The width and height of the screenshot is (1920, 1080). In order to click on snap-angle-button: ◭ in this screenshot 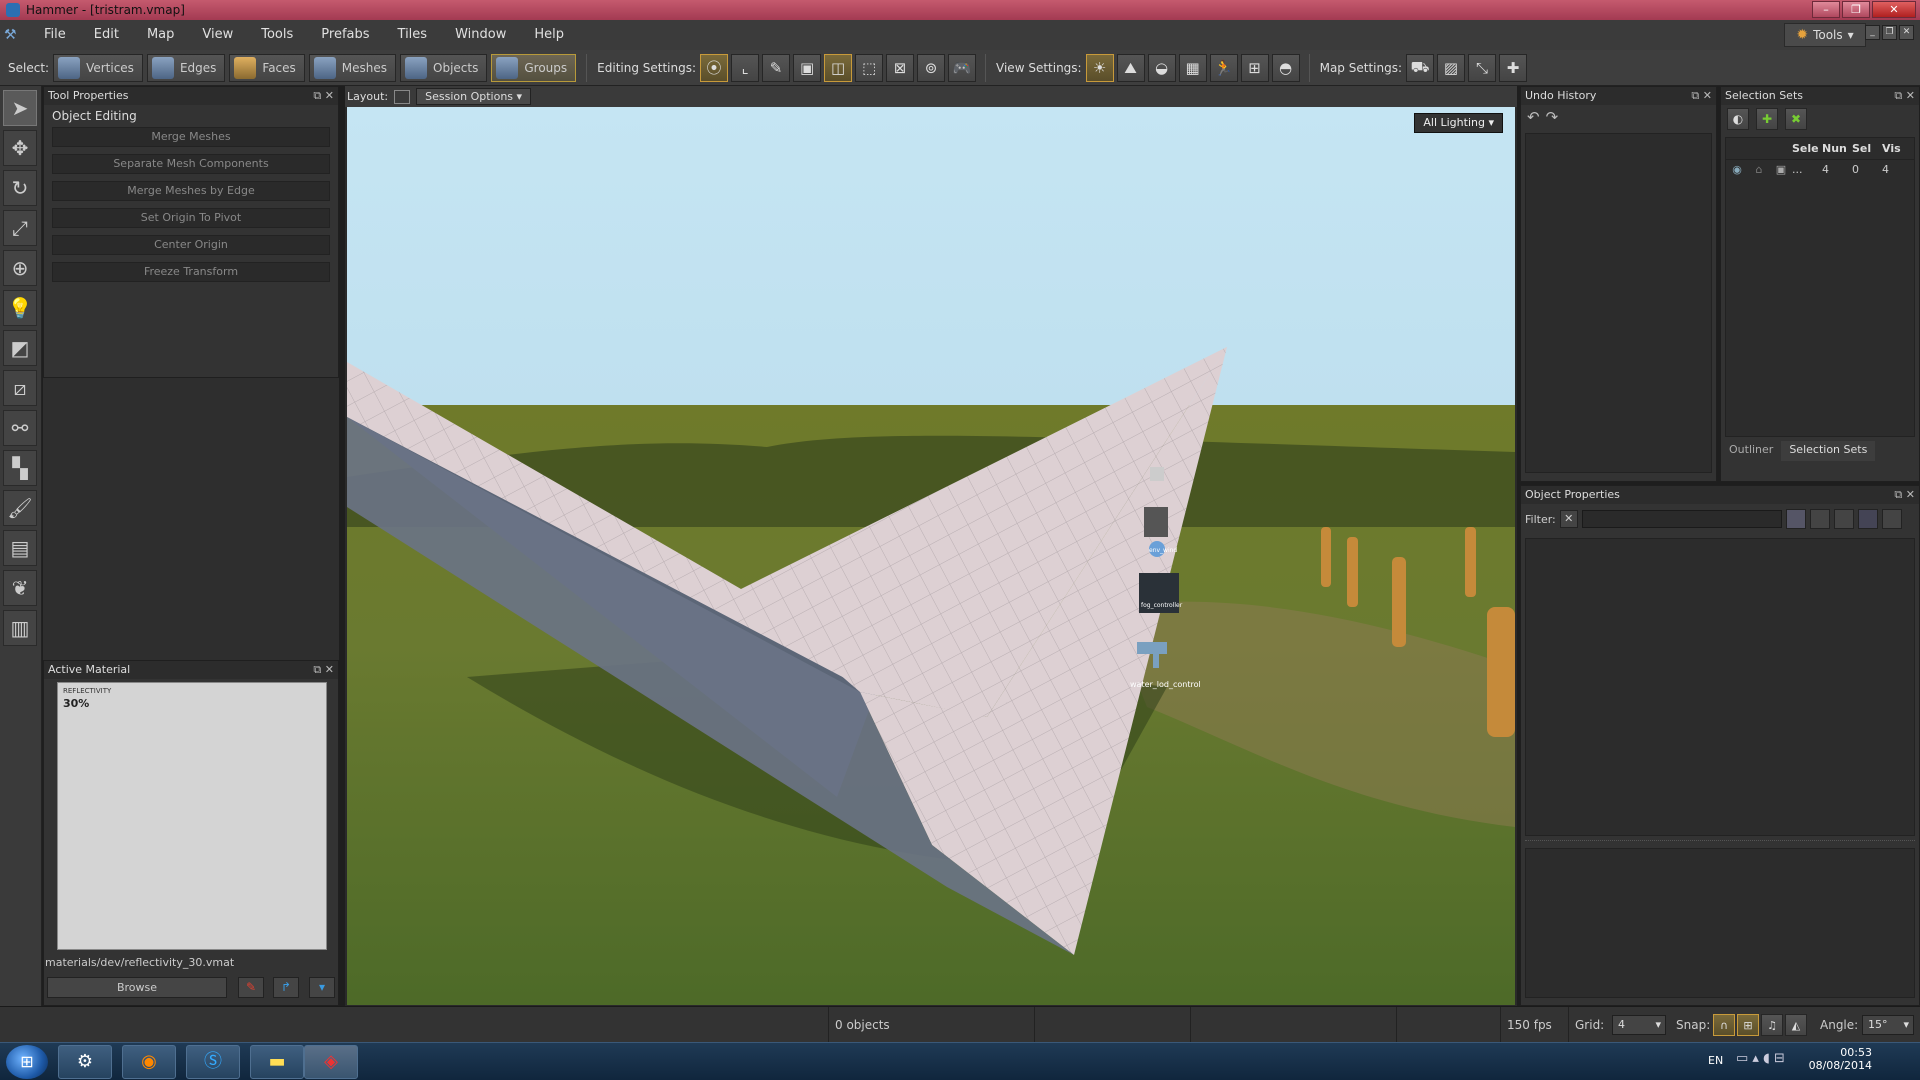, I will do `click(1796, 1025)`.